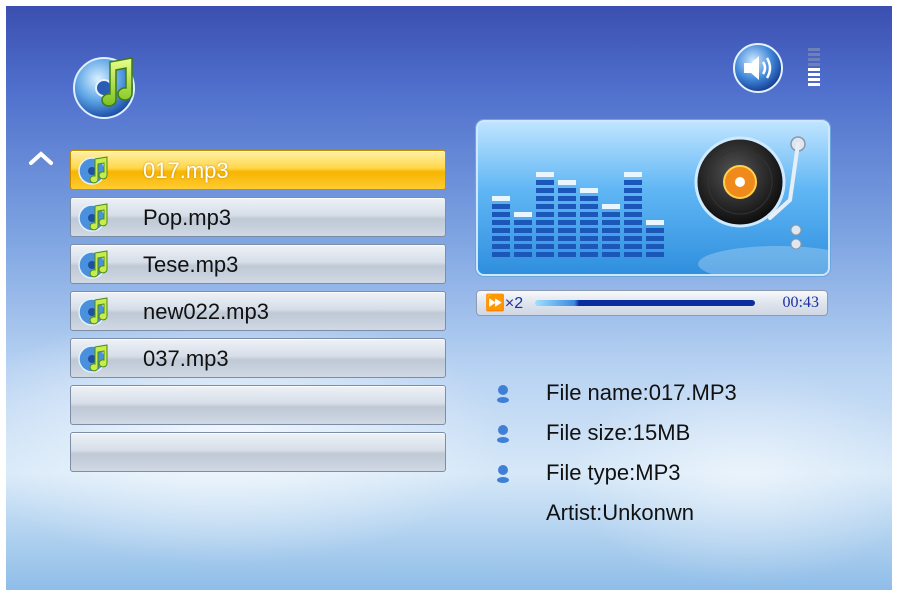  Describe the element at coordinates (258, 217) in the screenshot. I see `playlist-item: Pop.mp3` at that location.